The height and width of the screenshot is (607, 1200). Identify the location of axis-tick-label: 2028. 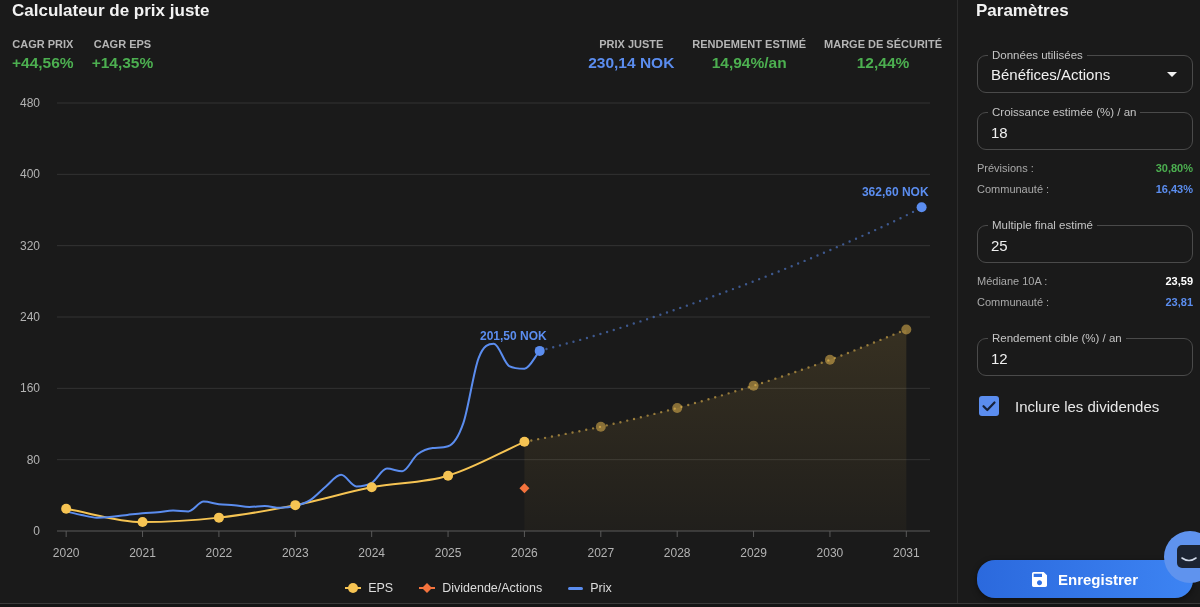
(677, 553).